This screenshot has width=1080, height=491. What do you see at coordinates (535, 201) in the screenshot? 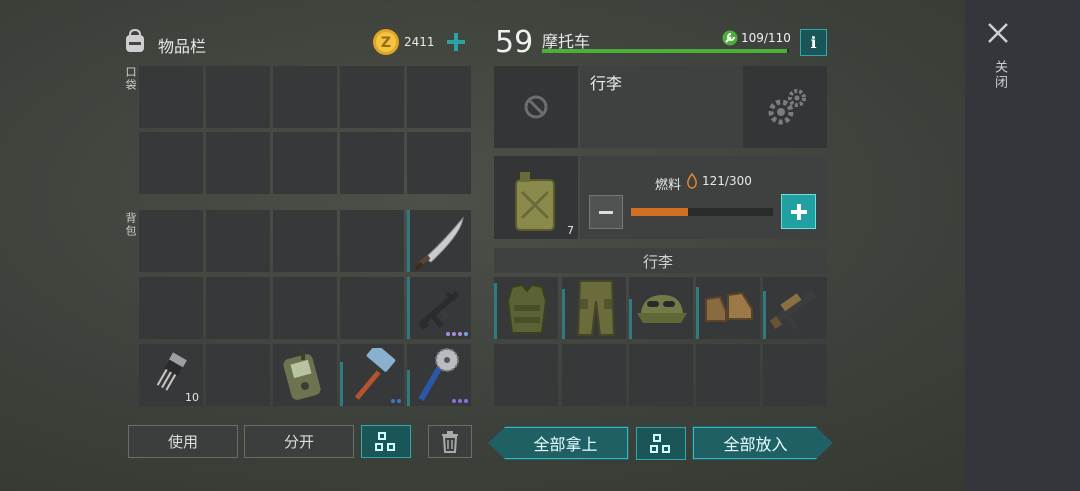
I see `jerry-can-icon` at bounding box center [535, 201].